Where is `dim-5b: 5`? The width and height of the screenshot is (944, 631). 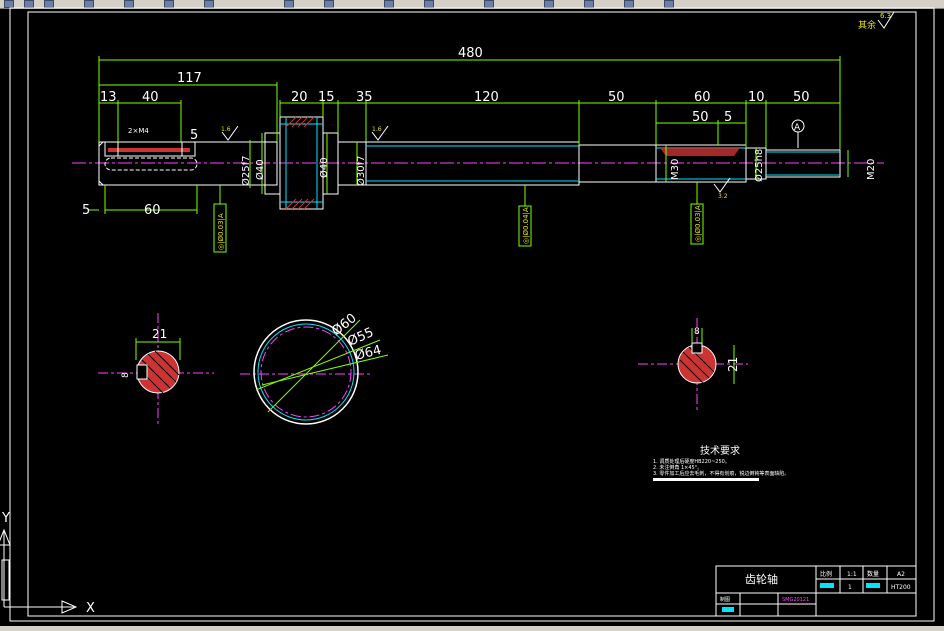
dim-5b: 5 is located at coordinates (728, 117).